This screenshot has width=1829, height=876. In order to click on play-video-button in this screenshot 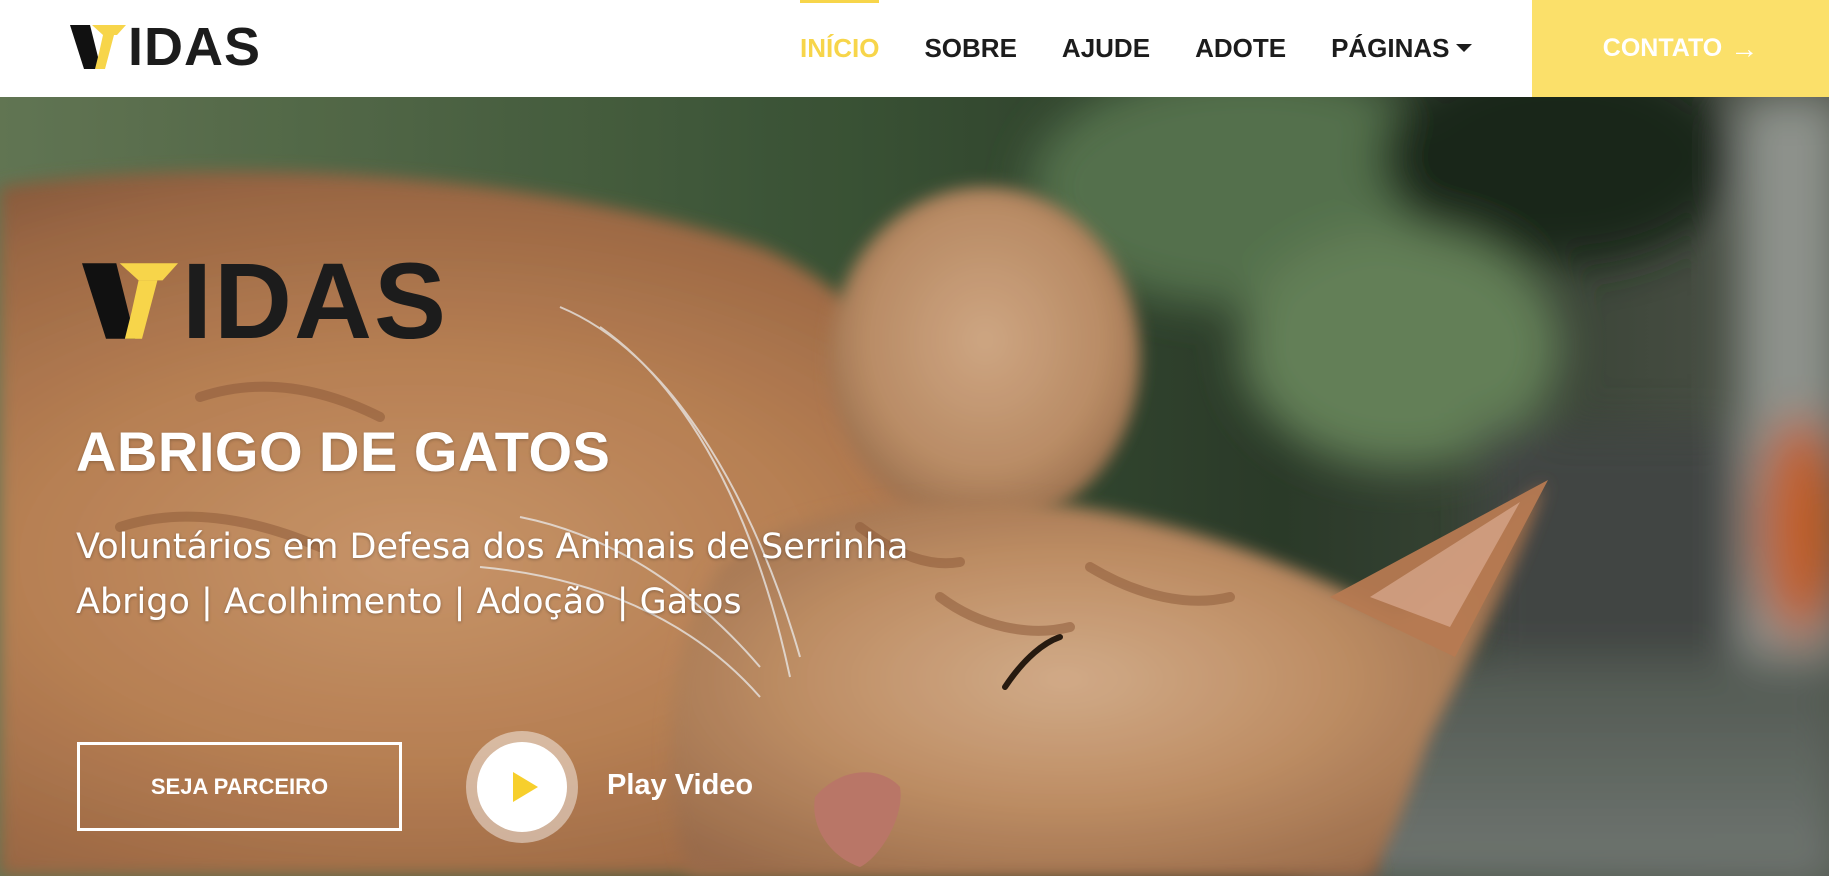, I will do `click(522, 787)`.